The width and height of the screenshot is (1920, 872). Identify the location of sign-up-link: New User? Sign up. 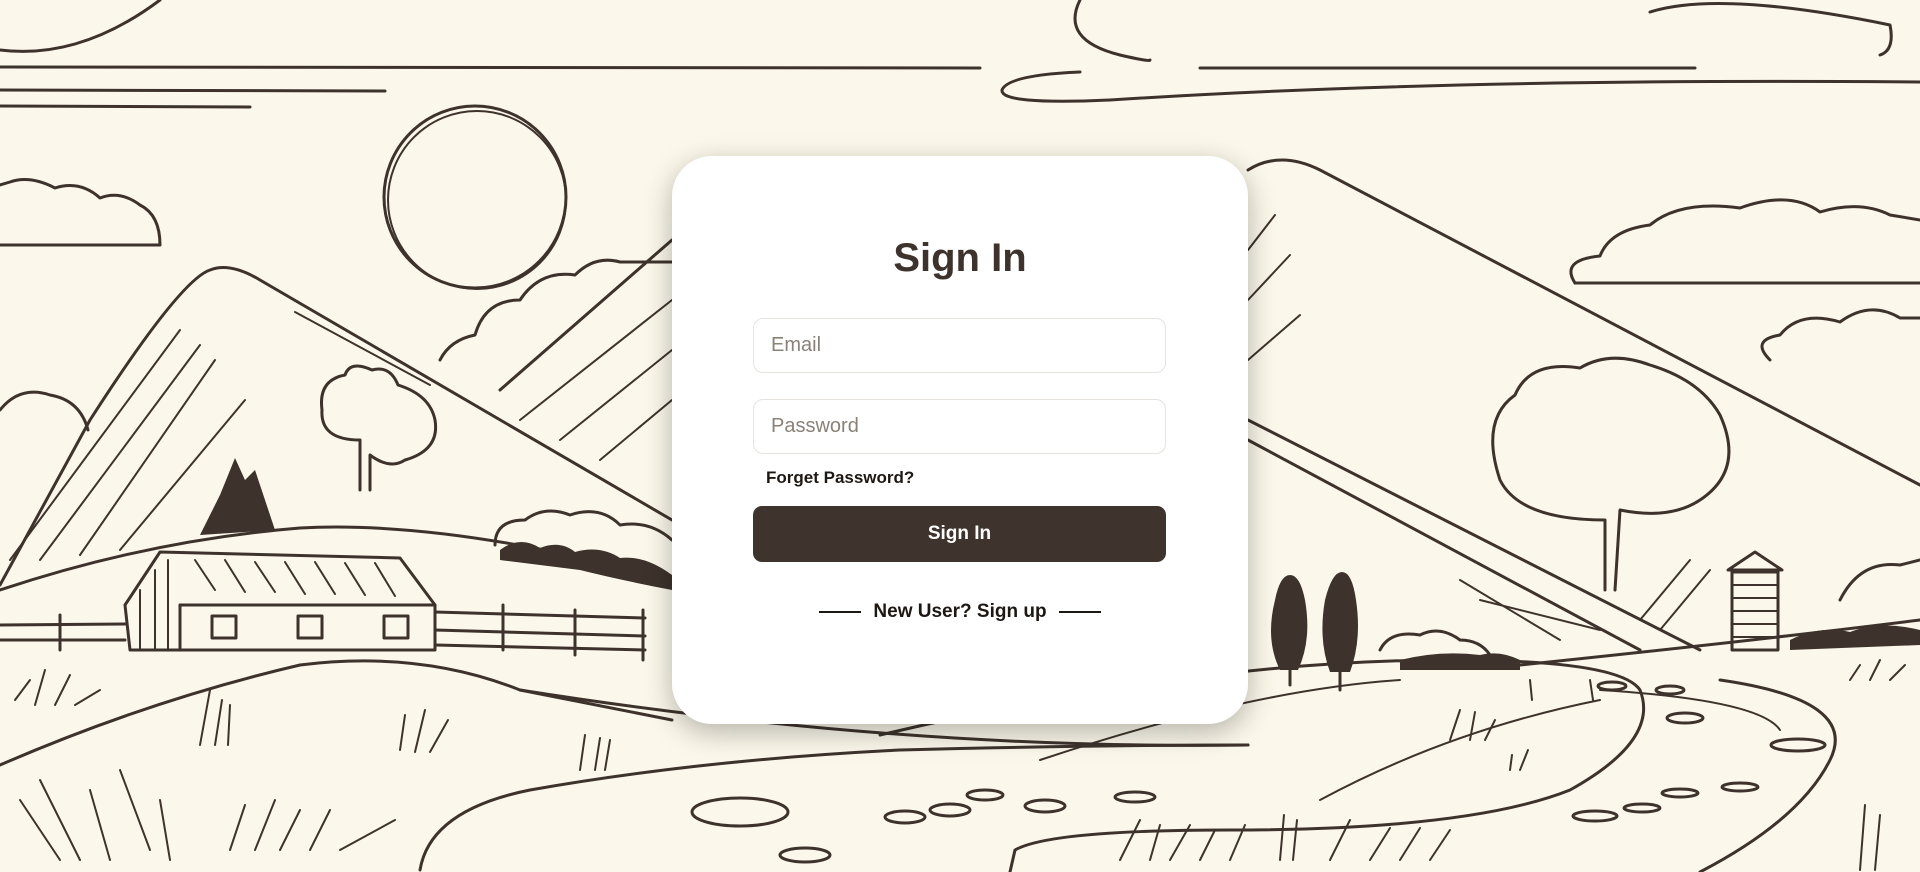
(959, 612).